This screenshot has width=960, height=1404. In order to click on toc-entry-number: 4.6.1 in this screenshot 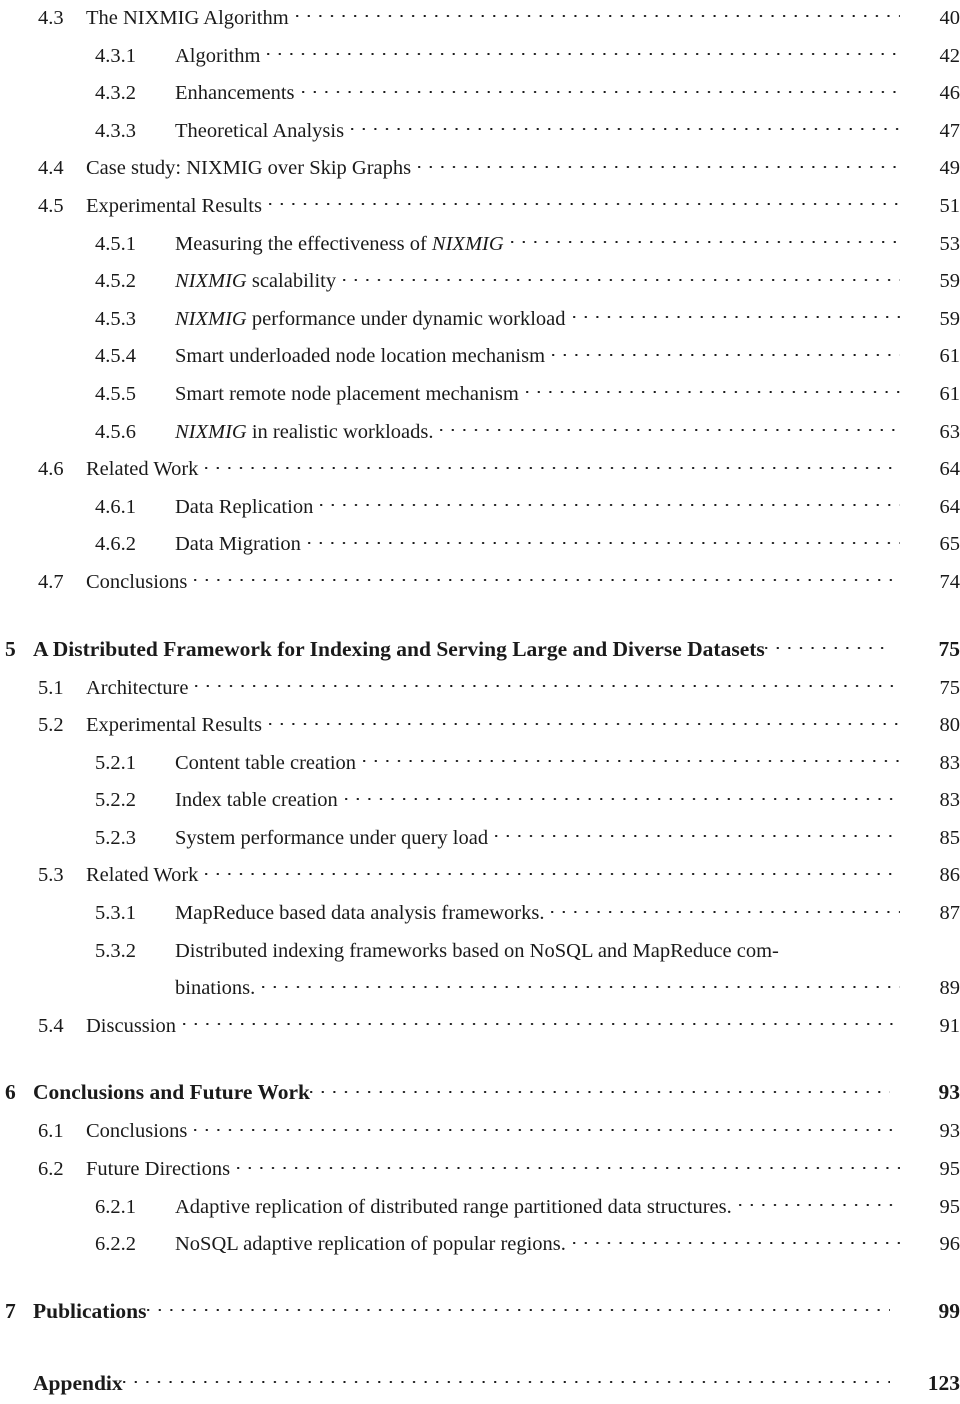, I will do `click(115, 506)`.